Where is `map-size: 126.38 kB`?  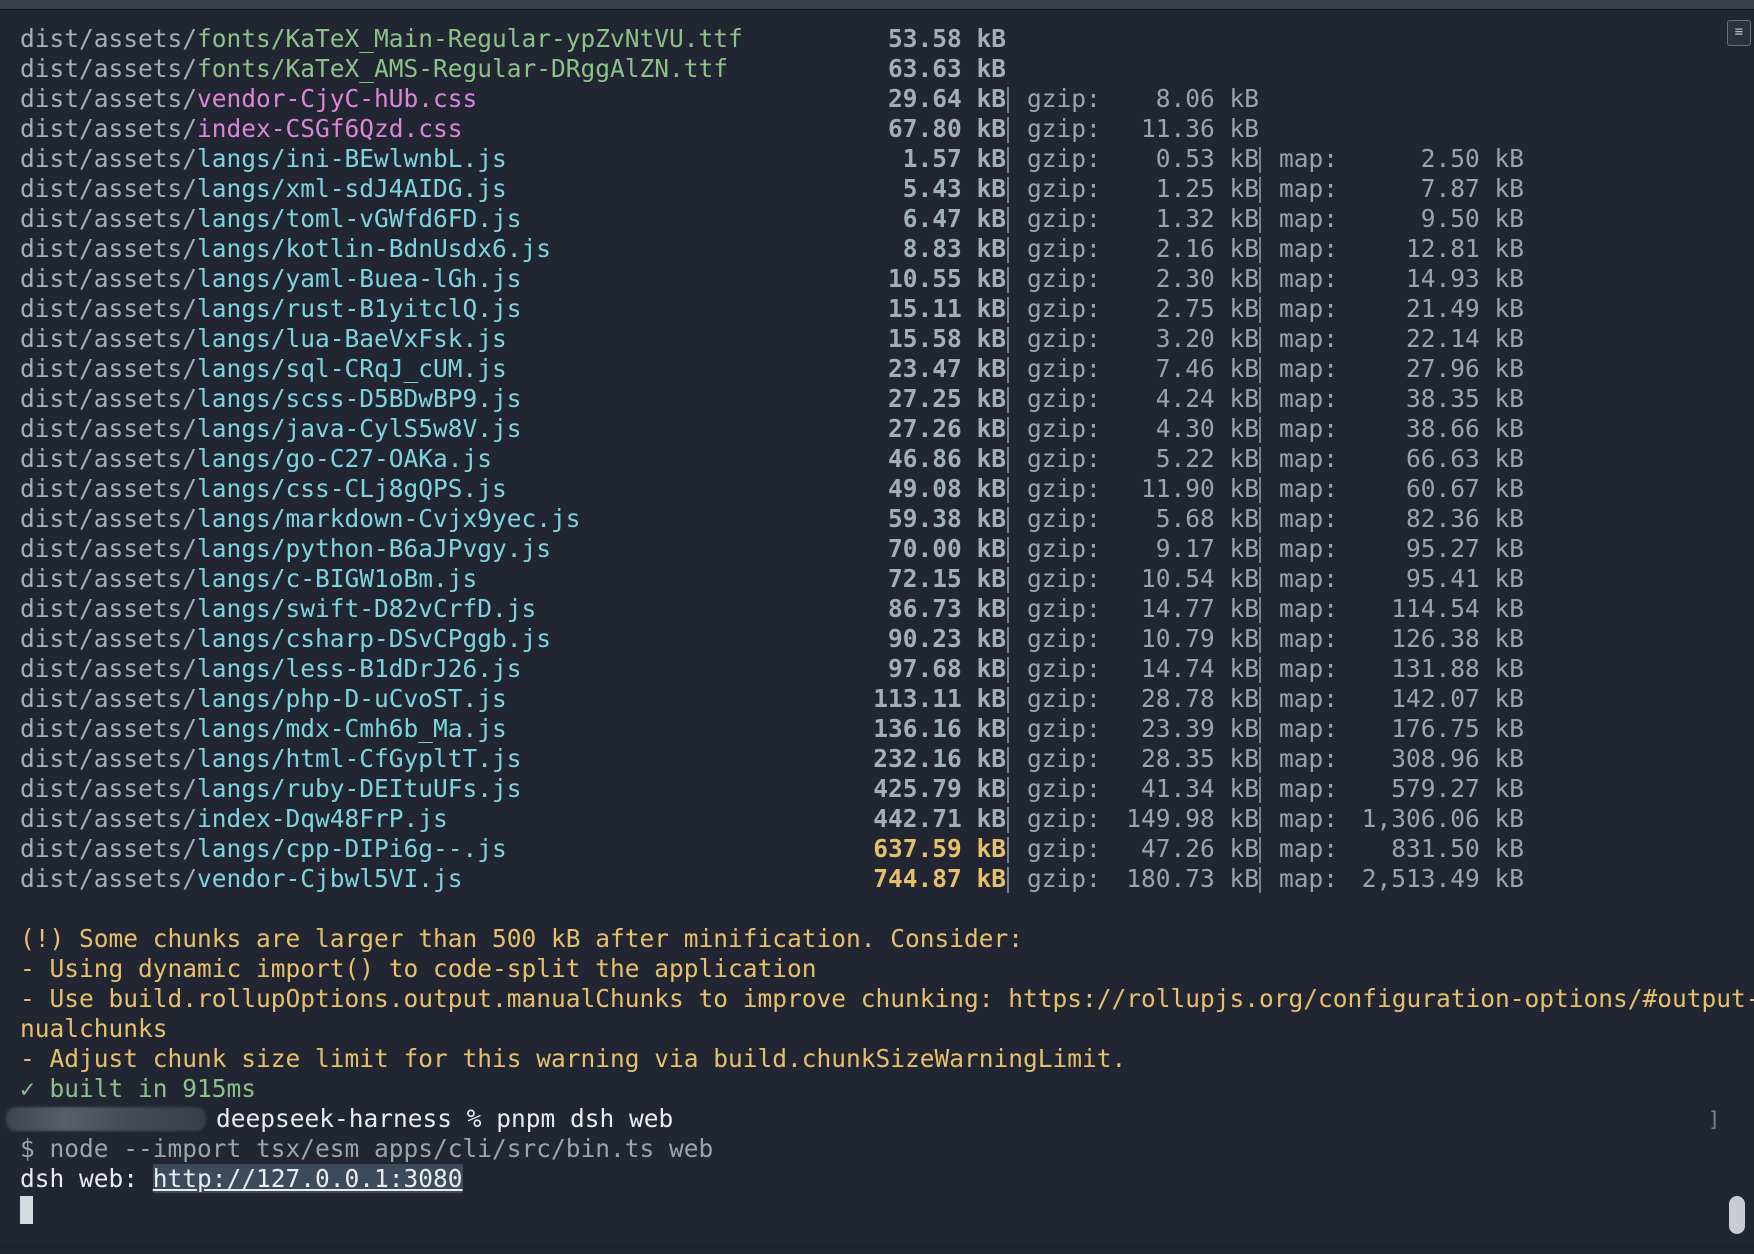 map-size: 126.38 kB is located at coordinates (1457, 638).